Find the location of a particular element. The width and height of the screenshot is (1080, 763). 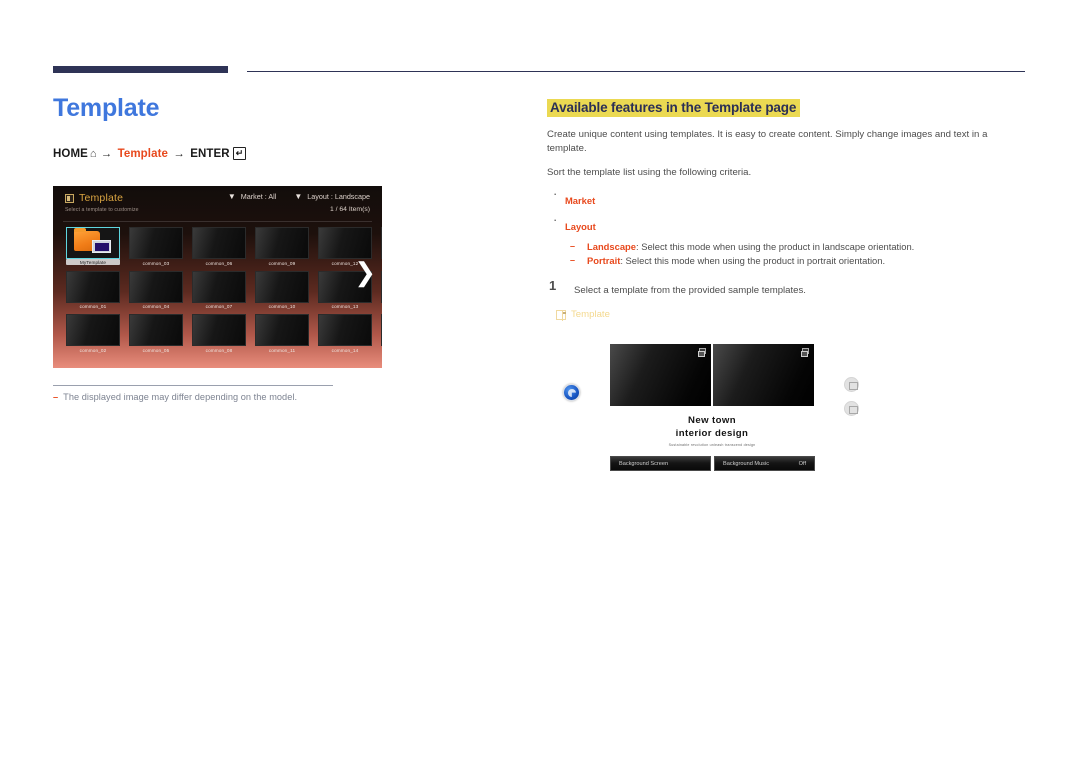

template-icon is located at coordinates (69, 198).